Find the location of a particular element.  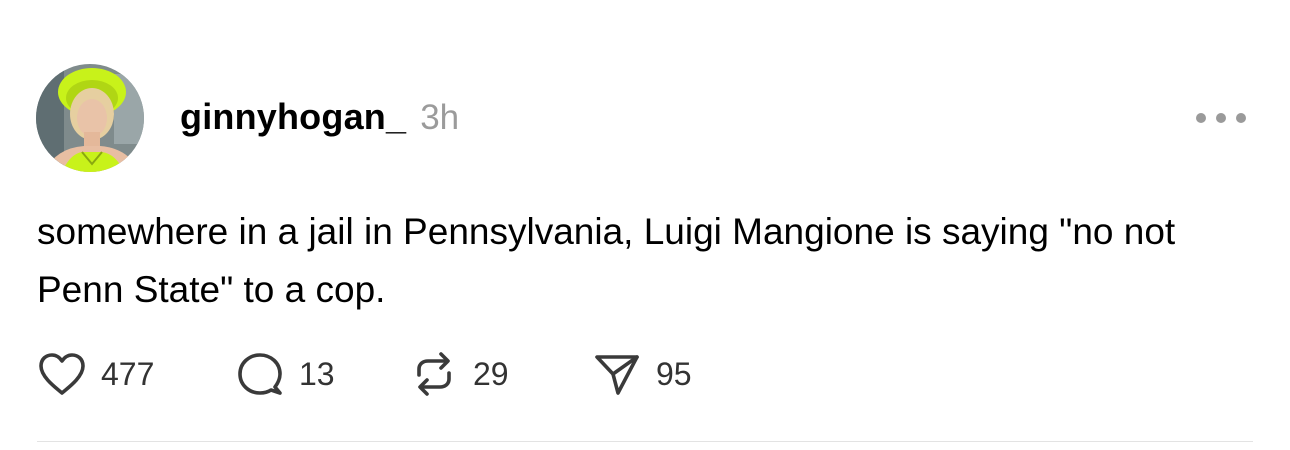

post-header: ginnyhogan_ 3h is located at coordinates (319, 120).